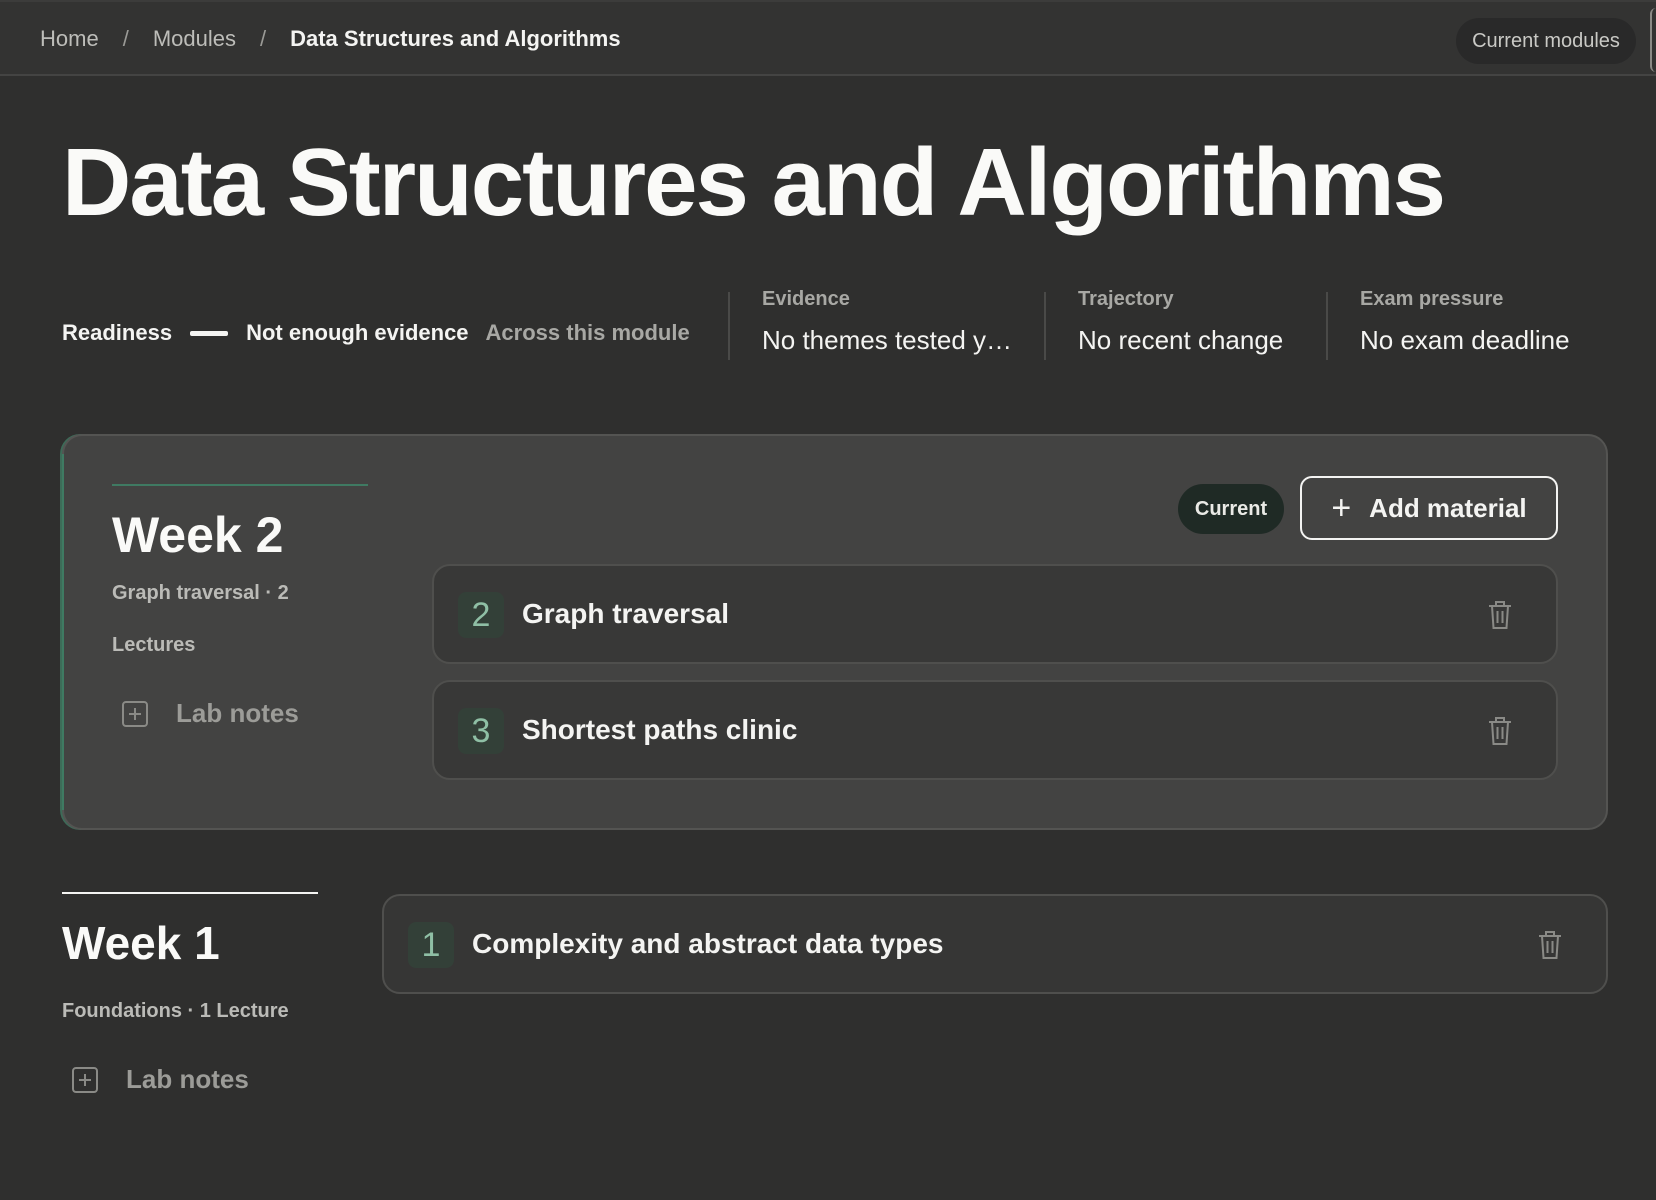 The image size is (1656, 1200). Describe the element at coordinates (190, 893) in the screenshot. I see `week-rule` at that location.